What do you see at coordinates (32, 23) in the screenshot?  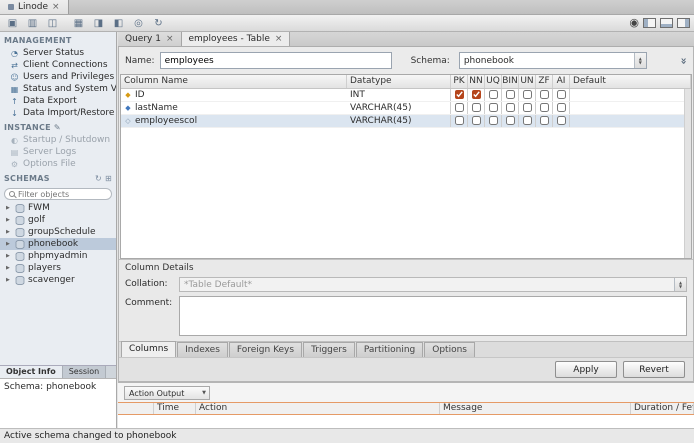 I see `open-script-icon: ▥` at bounding box center [32, 23].